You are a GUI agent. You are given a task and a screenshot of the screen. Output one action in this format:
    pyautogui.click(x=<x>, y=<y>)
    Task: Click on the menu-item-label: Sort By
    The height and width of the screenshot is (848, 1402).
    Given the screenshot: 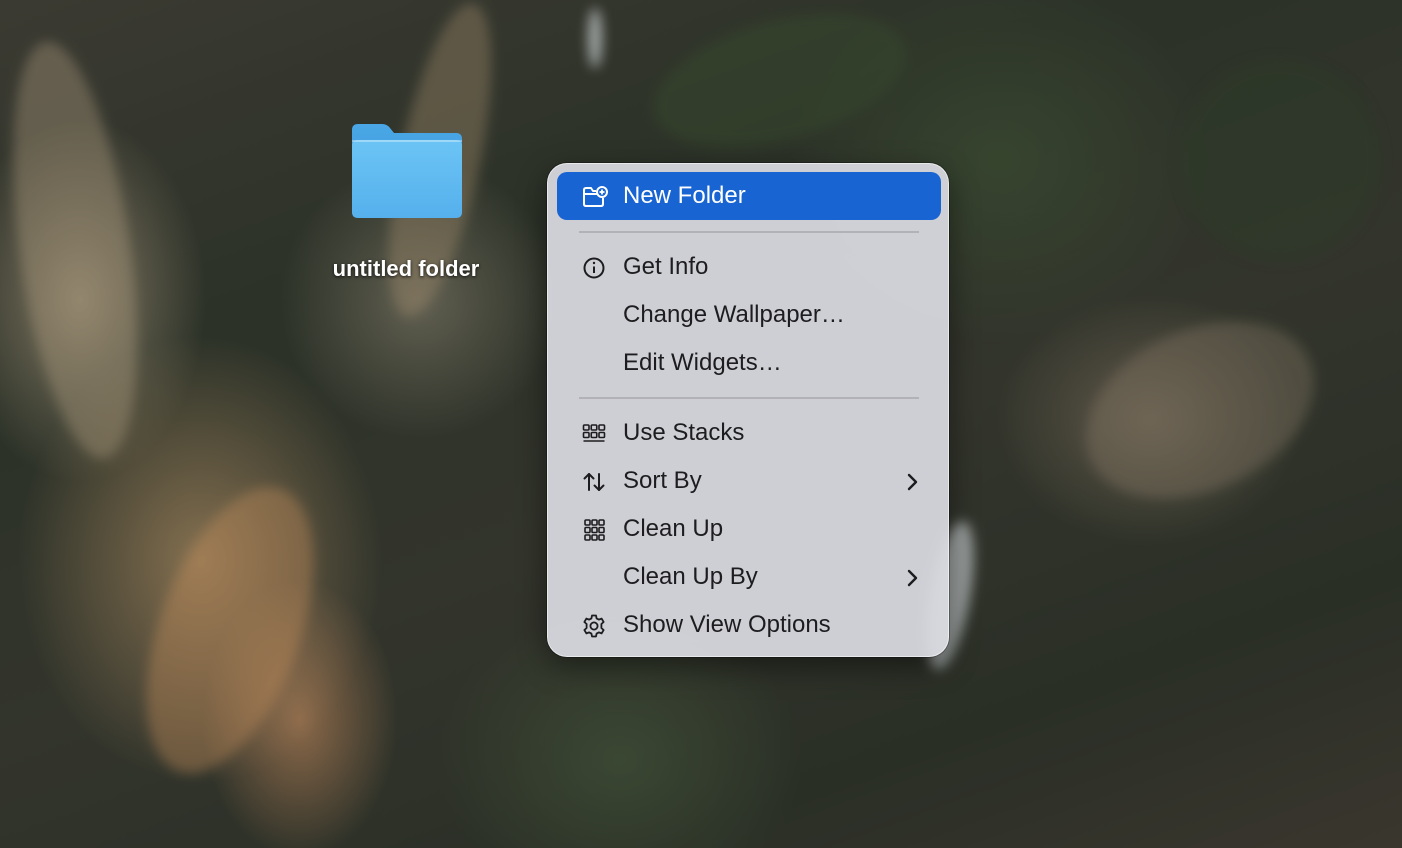 What is the action you would take?
    pyautogui.click(x=662, y=480)
    